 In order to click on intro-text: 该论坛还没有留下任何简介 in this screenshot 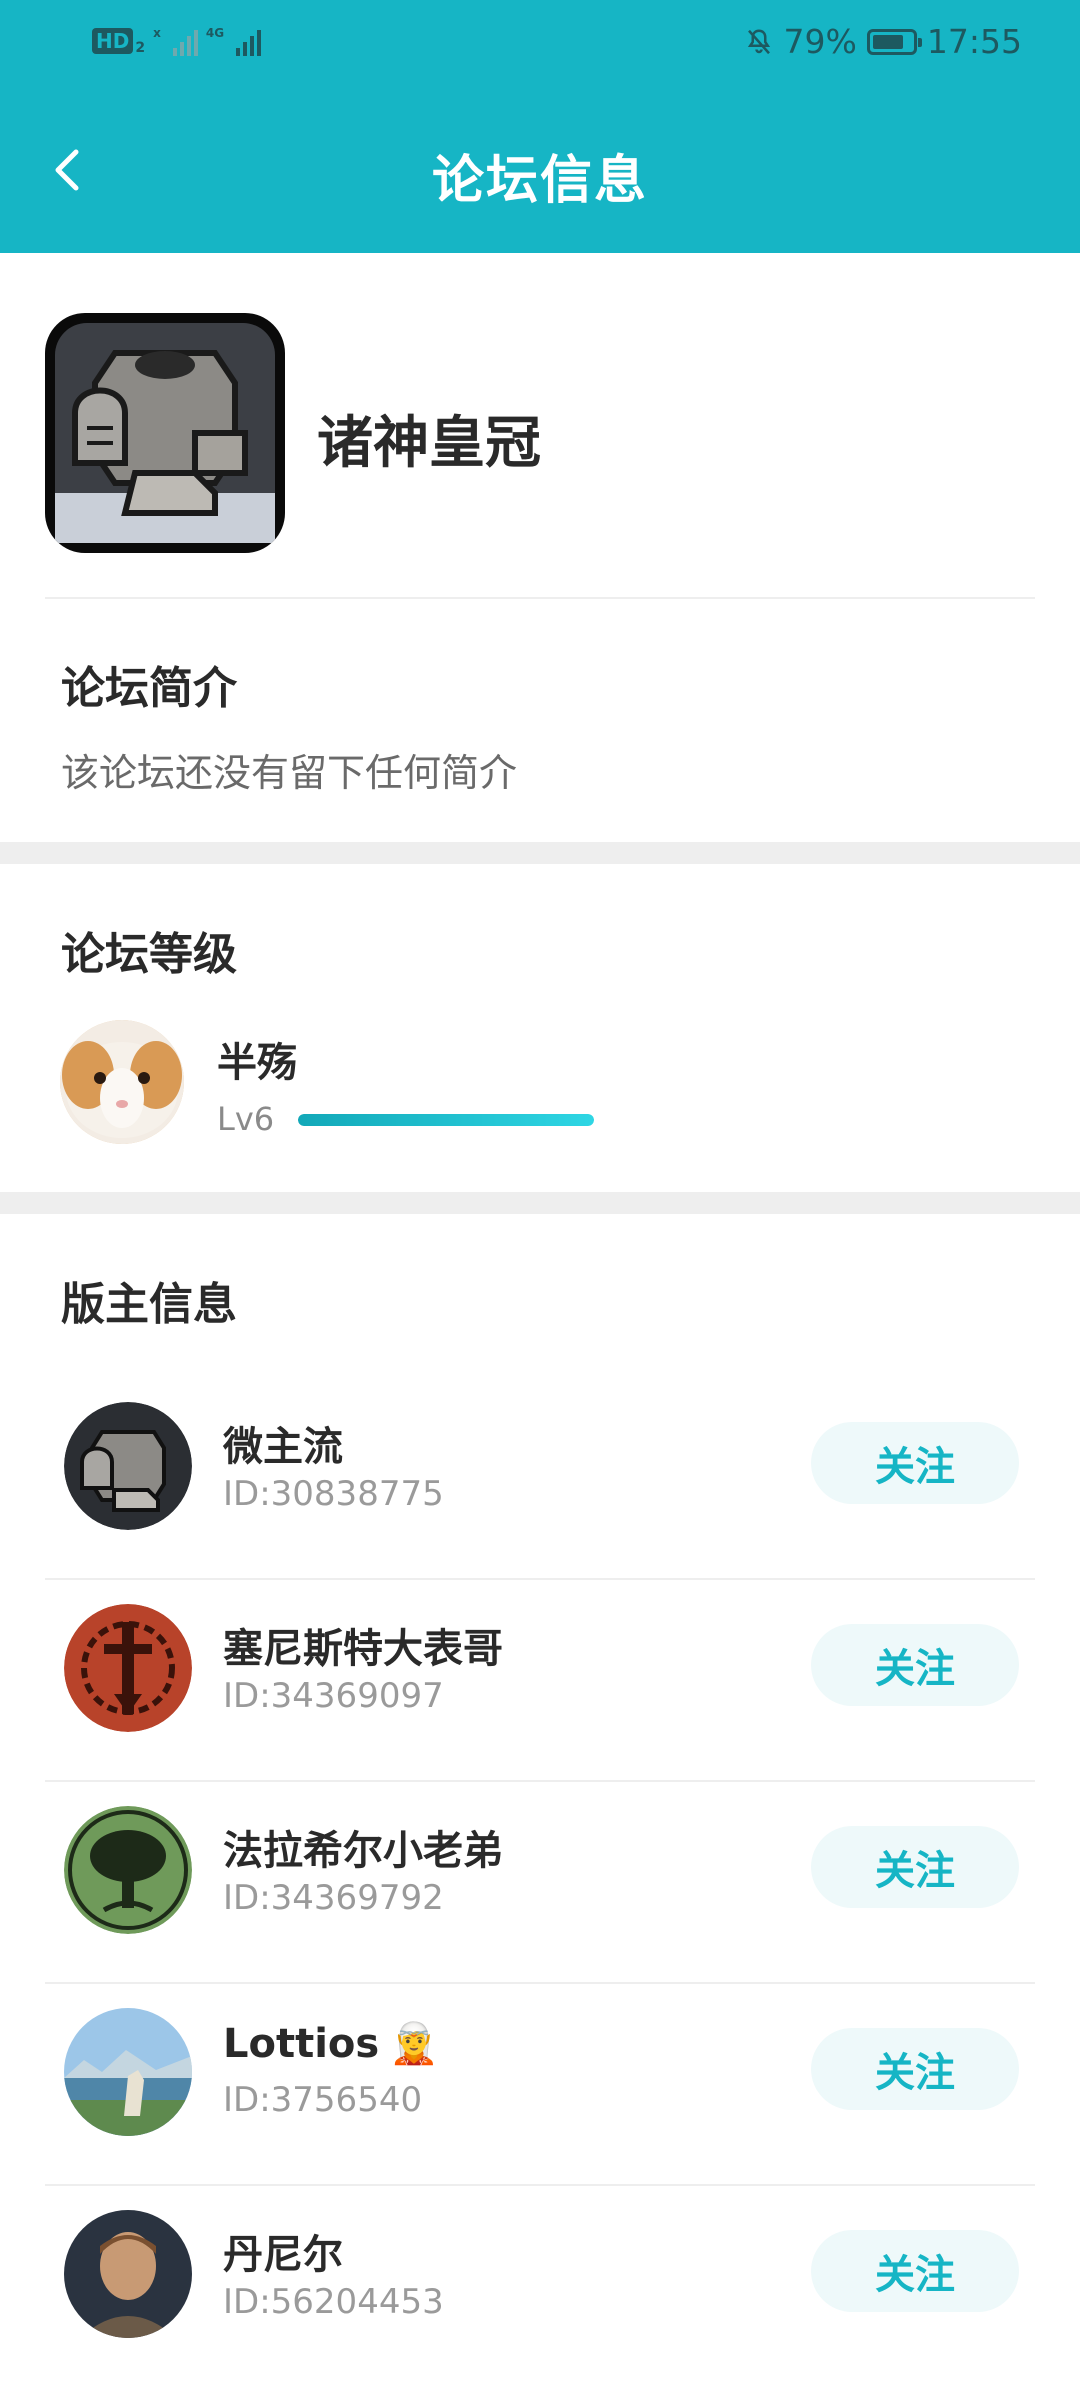, I will do `click(289, 773)`.